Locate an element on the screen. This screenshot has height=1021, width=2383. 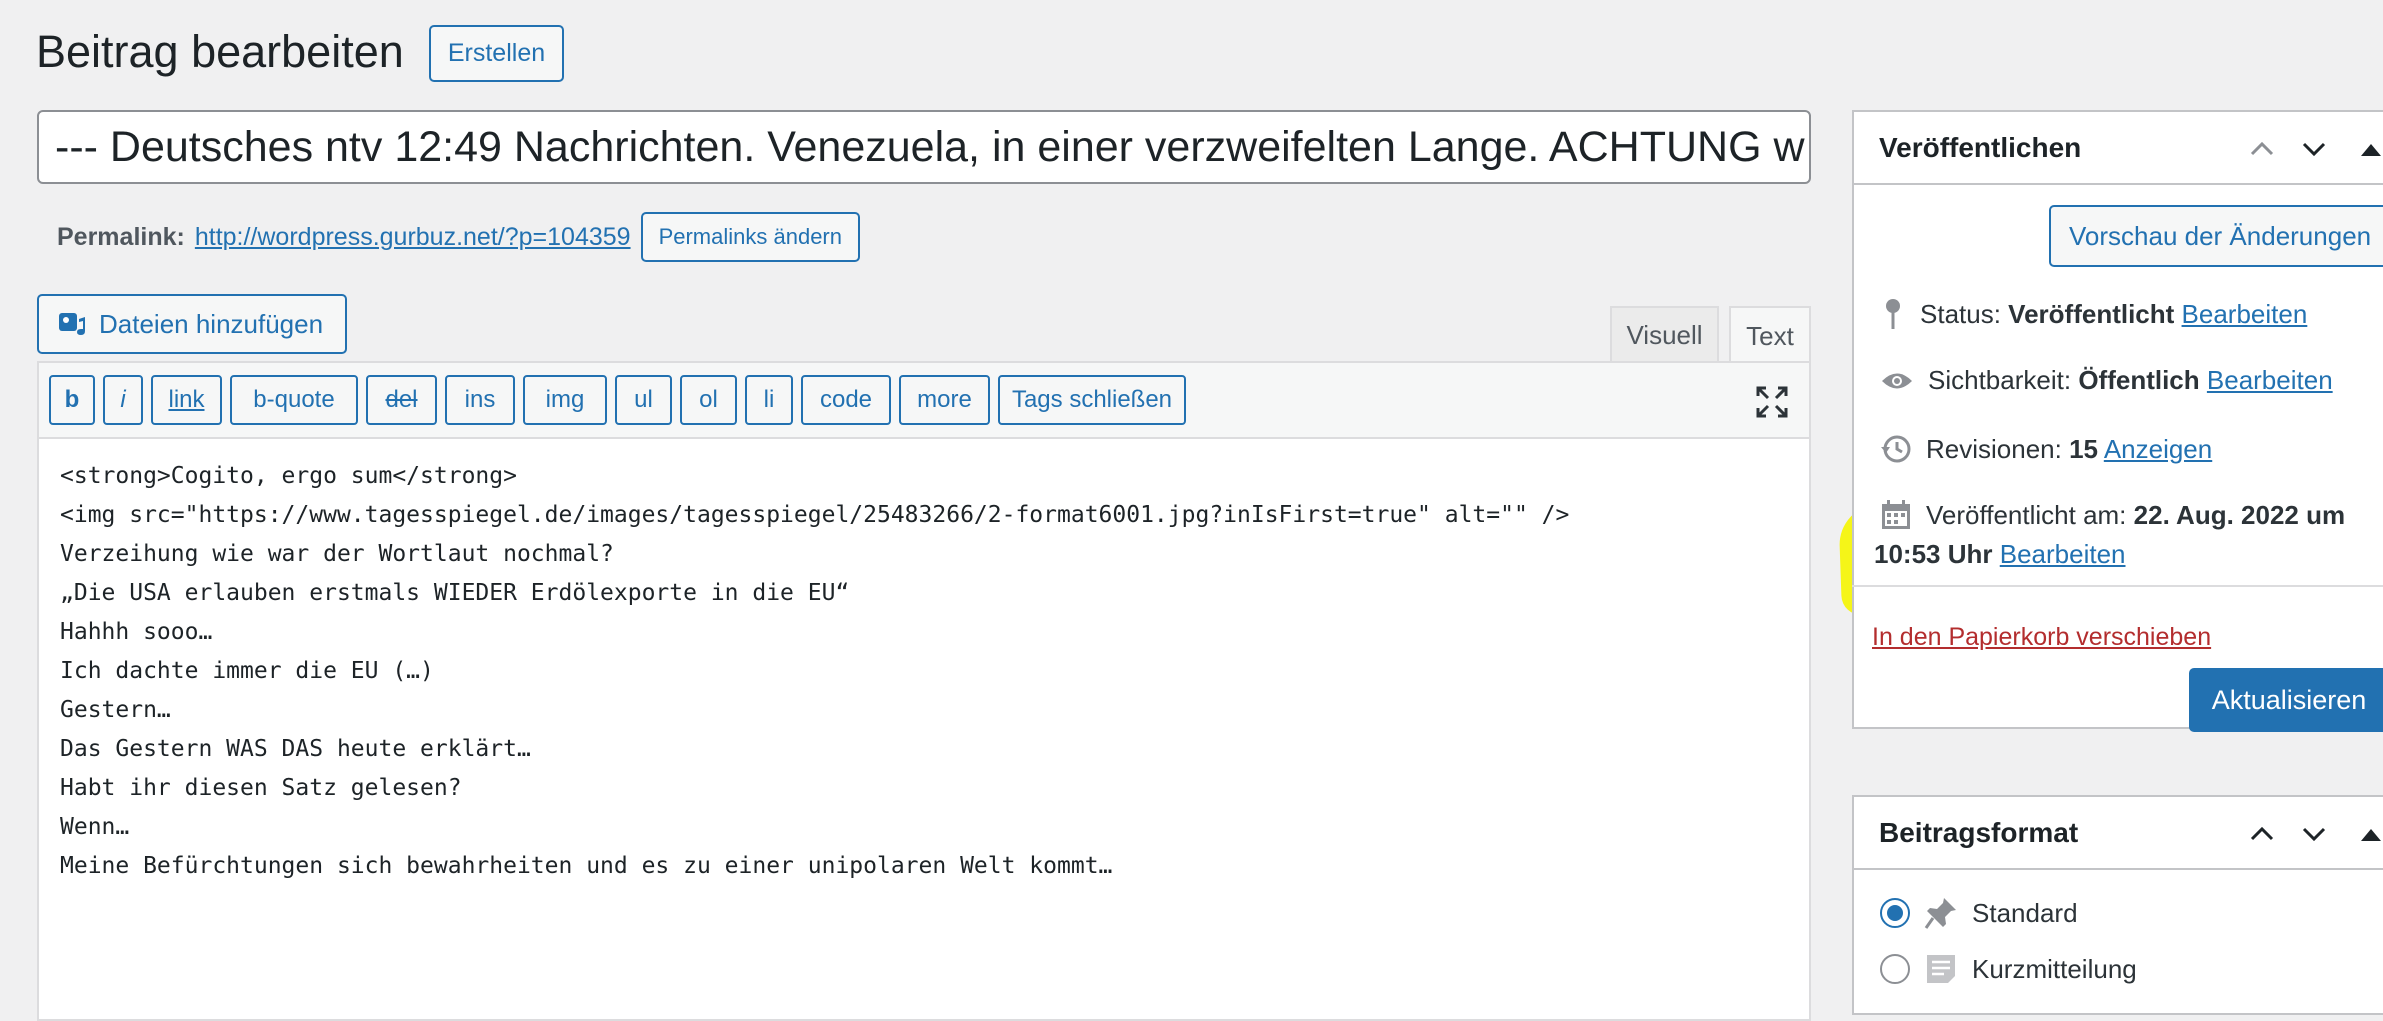
tab-text: Text is located at coordinates (1770, 335).